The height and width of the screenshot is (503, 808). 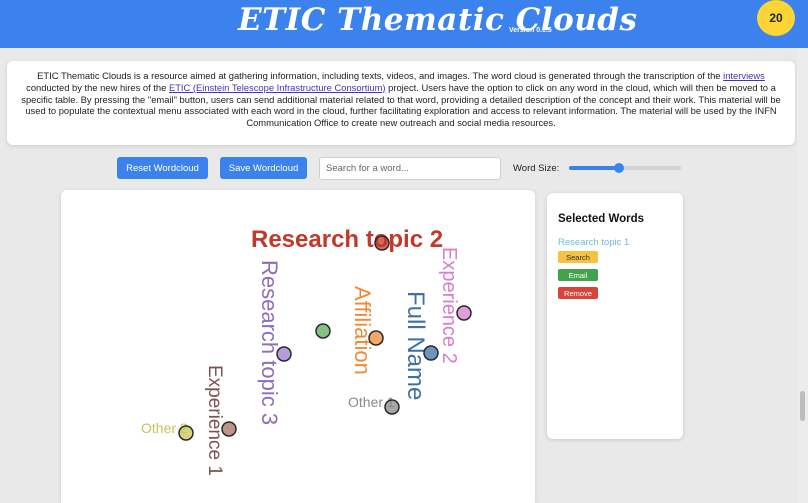 I want to click on word-experience-2: Experience 2, so click(x=449, y=305).